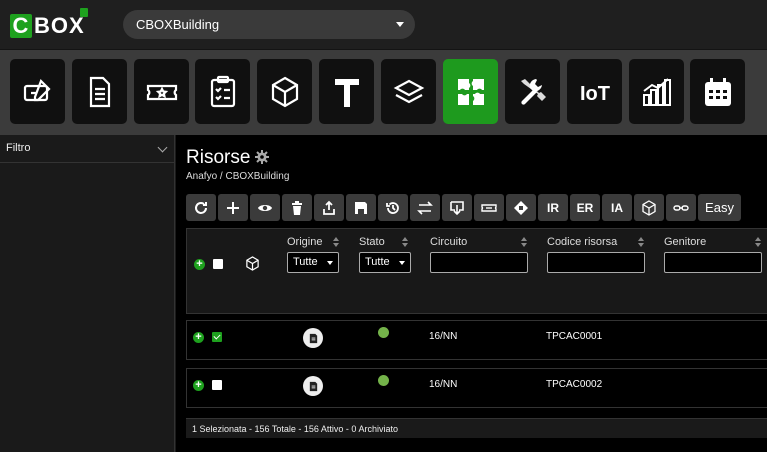 The image size is (767, 452). Describe the element at coordinates (582, 242) in the screenshot. I see `column-codice-risorsa: Codice risorsa` at that location.